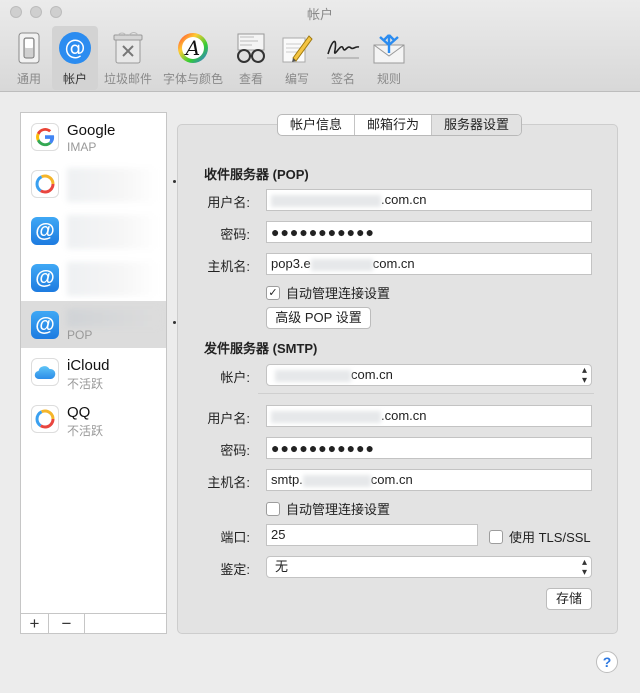 The height and width of the screenshot is (693, 640). Describe the element at coordinates (429, 375) in the screenshot. I see `outgoing-account-select: com.cn ▴ ▾` at that location.